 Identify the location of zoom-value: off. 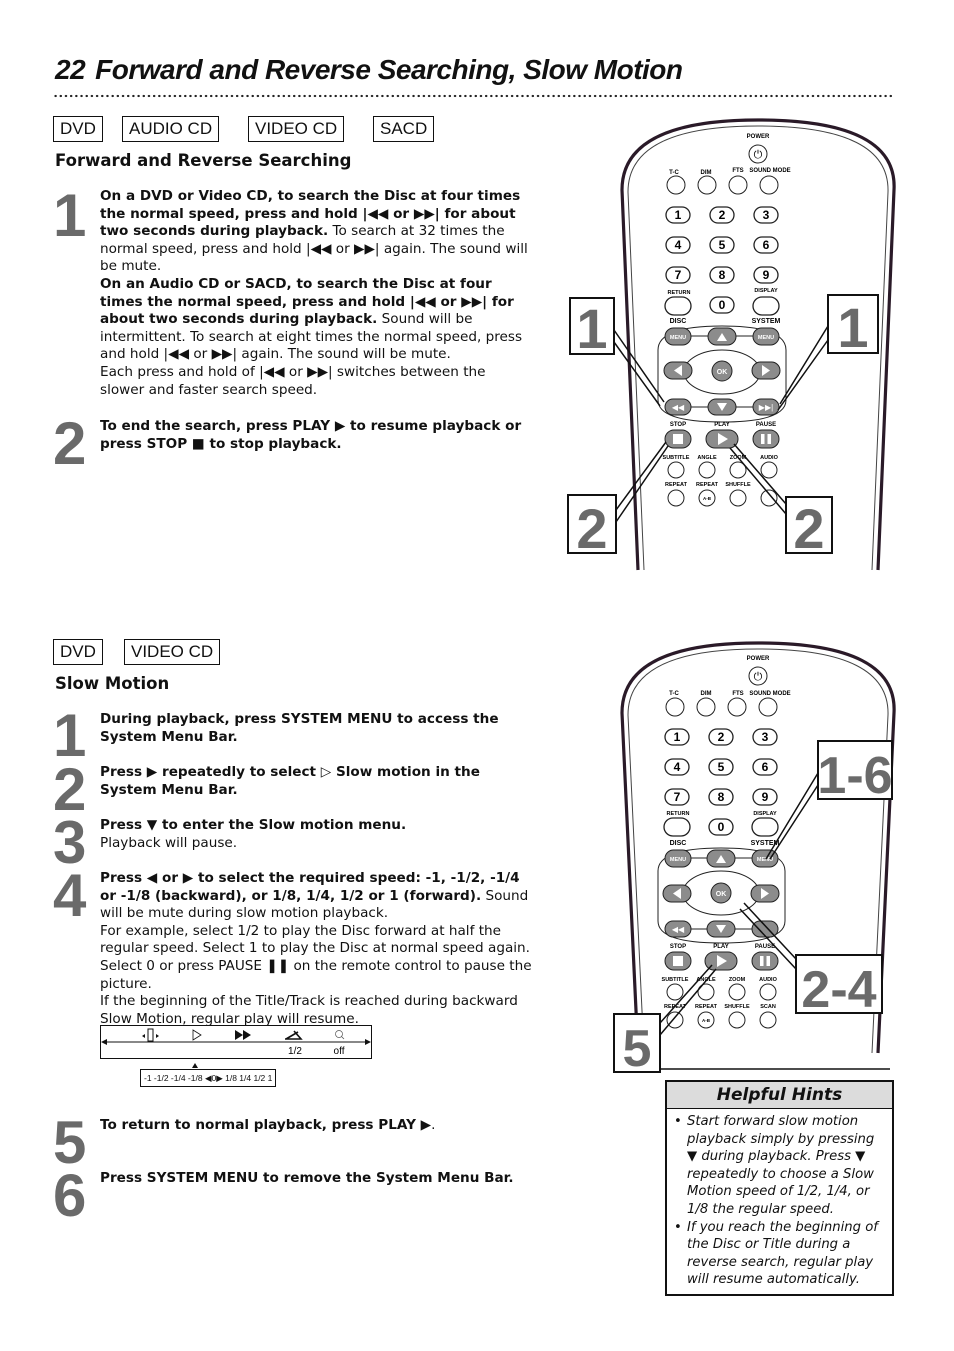
(339, 1051).